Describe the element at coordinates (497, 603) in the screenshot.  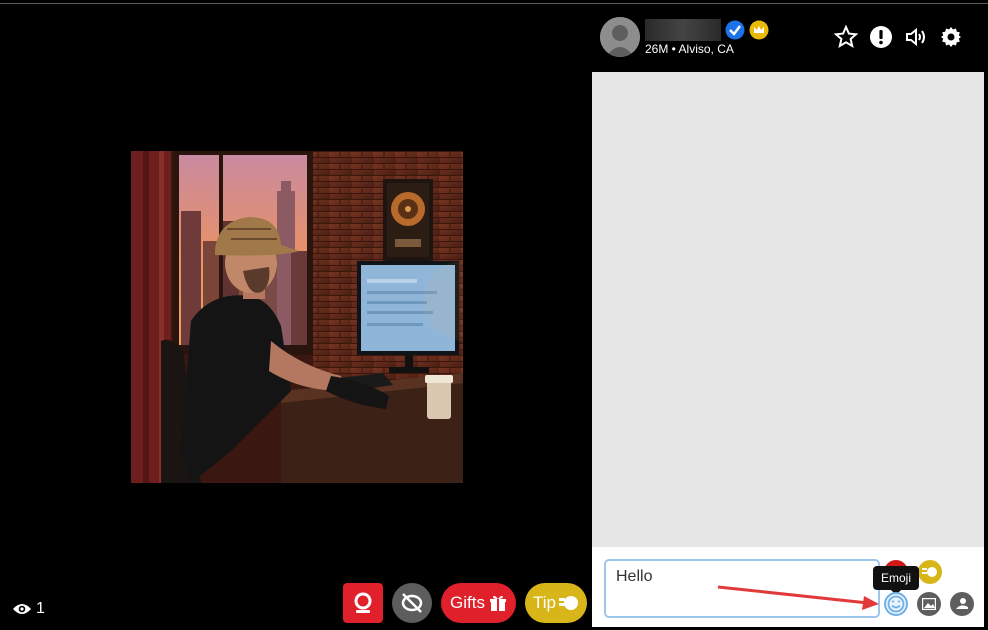
I see `gift-icon` at that location.